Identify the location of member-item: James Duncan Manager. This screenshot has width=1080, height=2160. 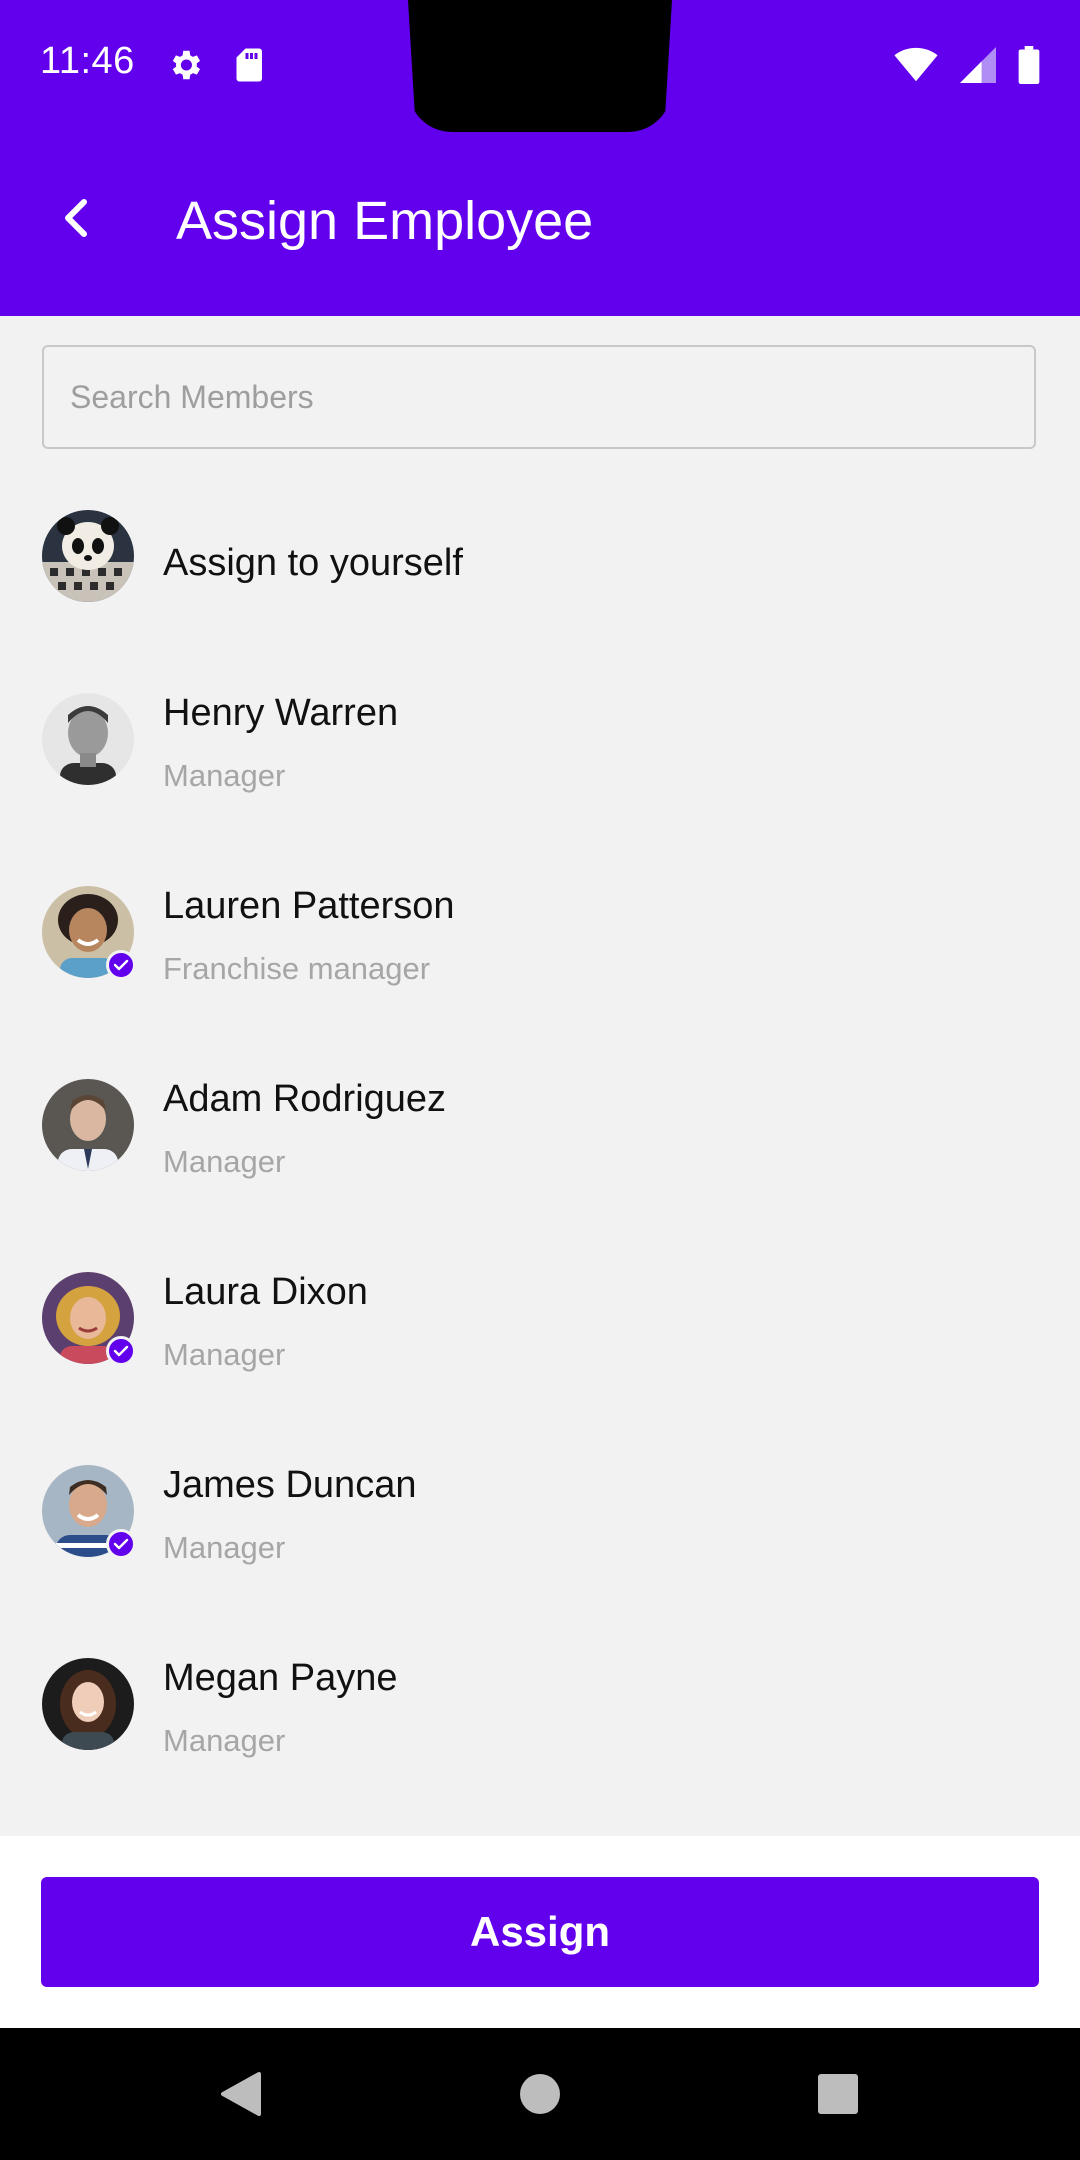
(540, 1518).